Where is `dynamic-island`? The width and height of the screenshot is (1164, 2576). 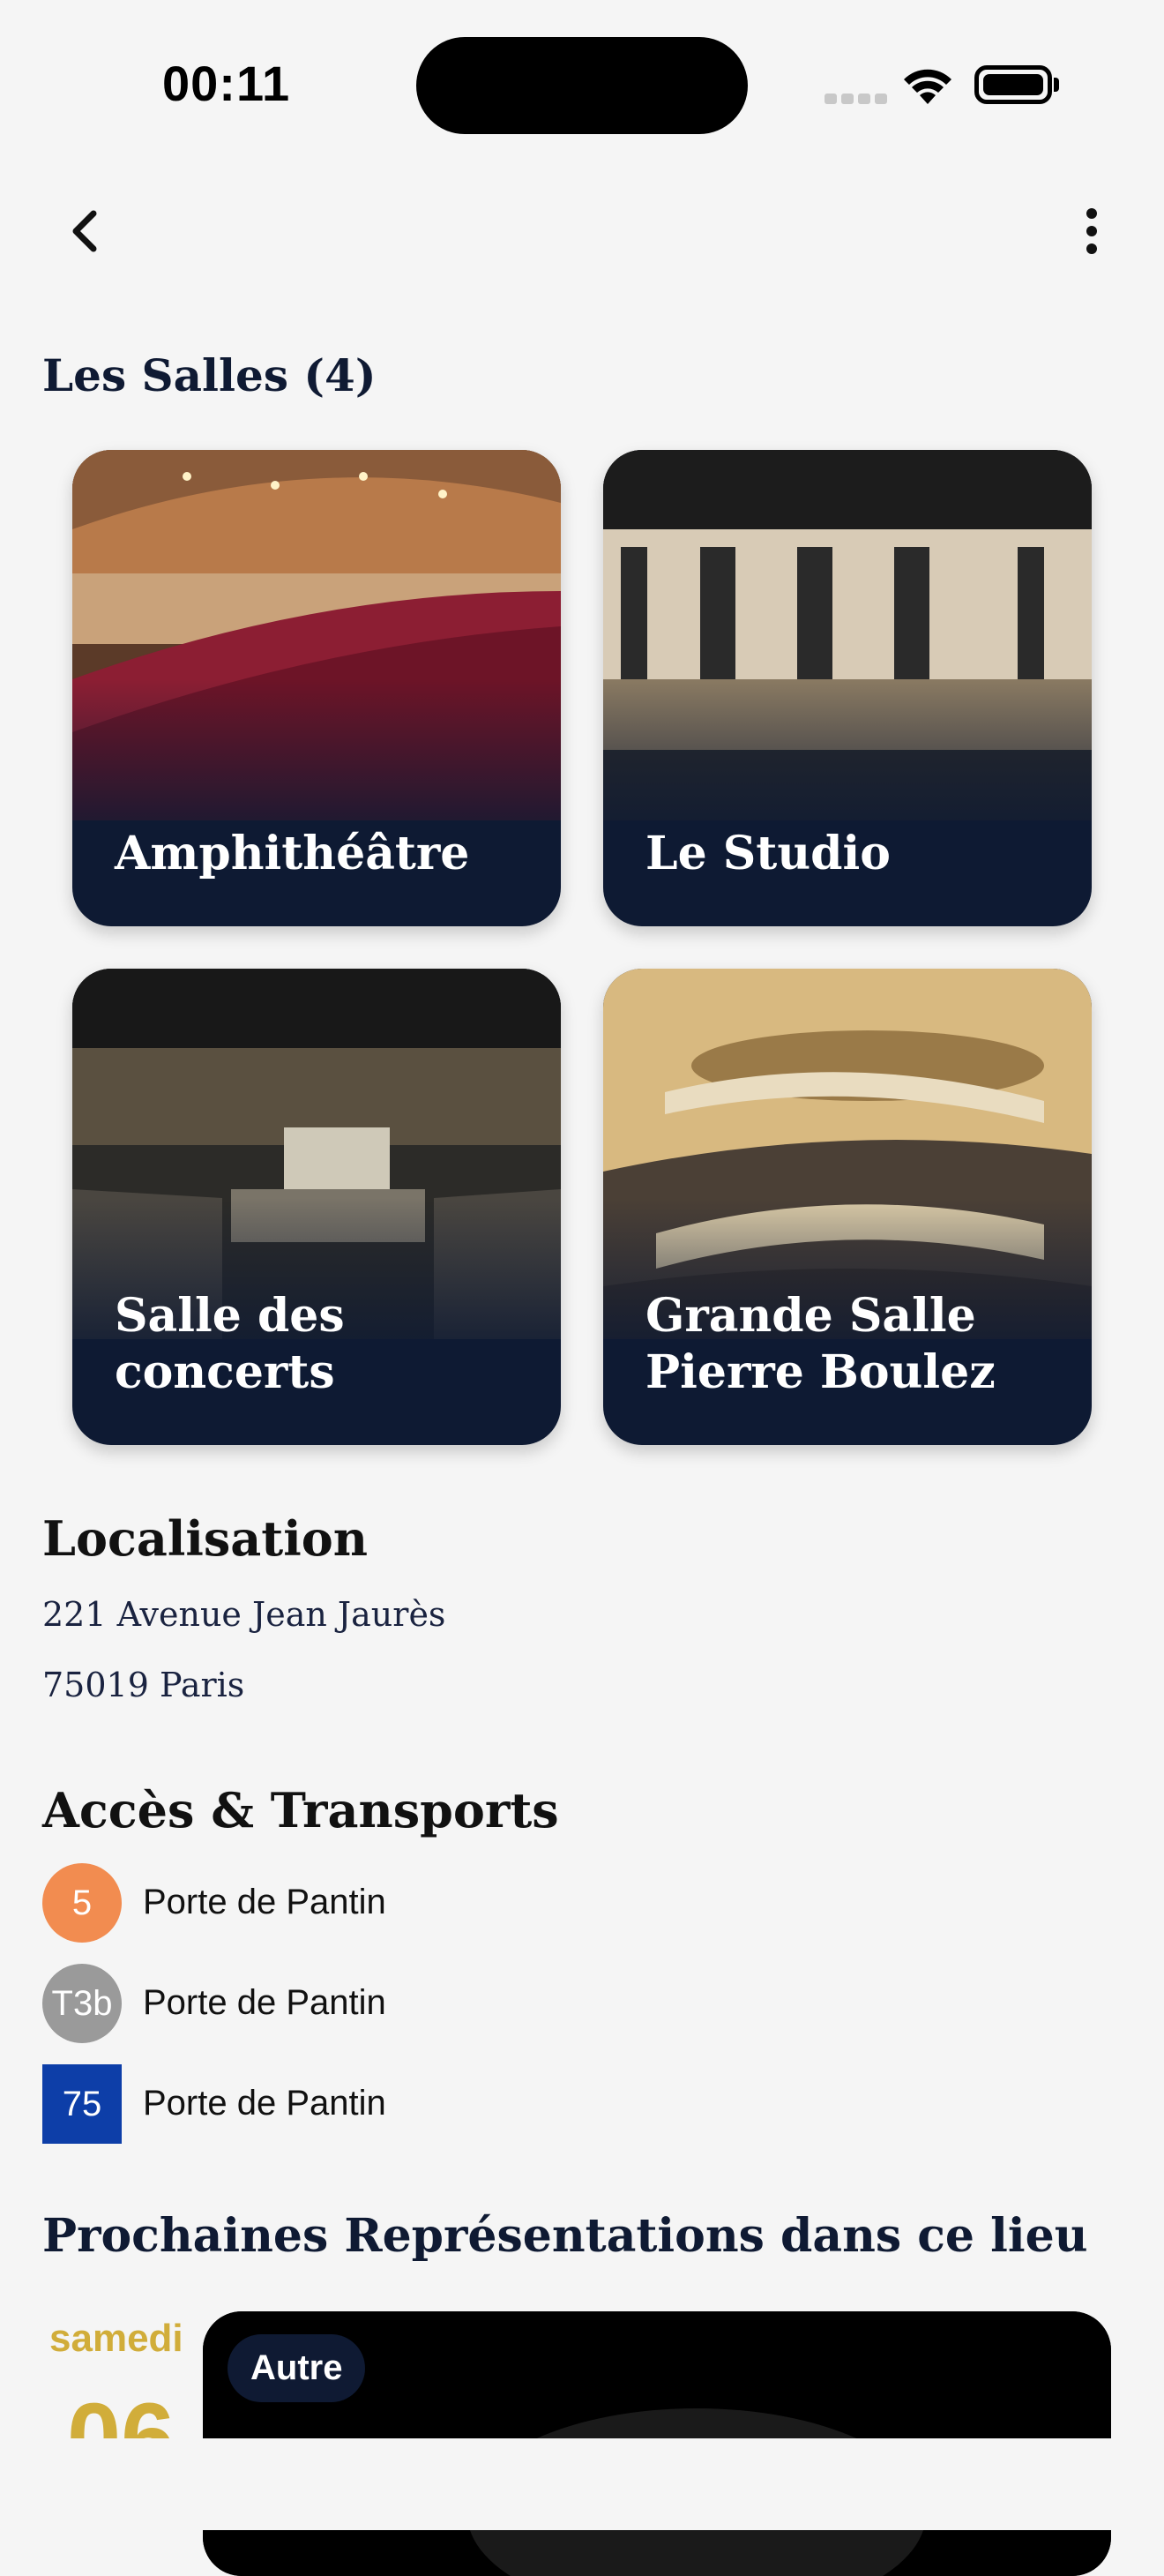 dynamic-island is located at coordinates (582, 85).